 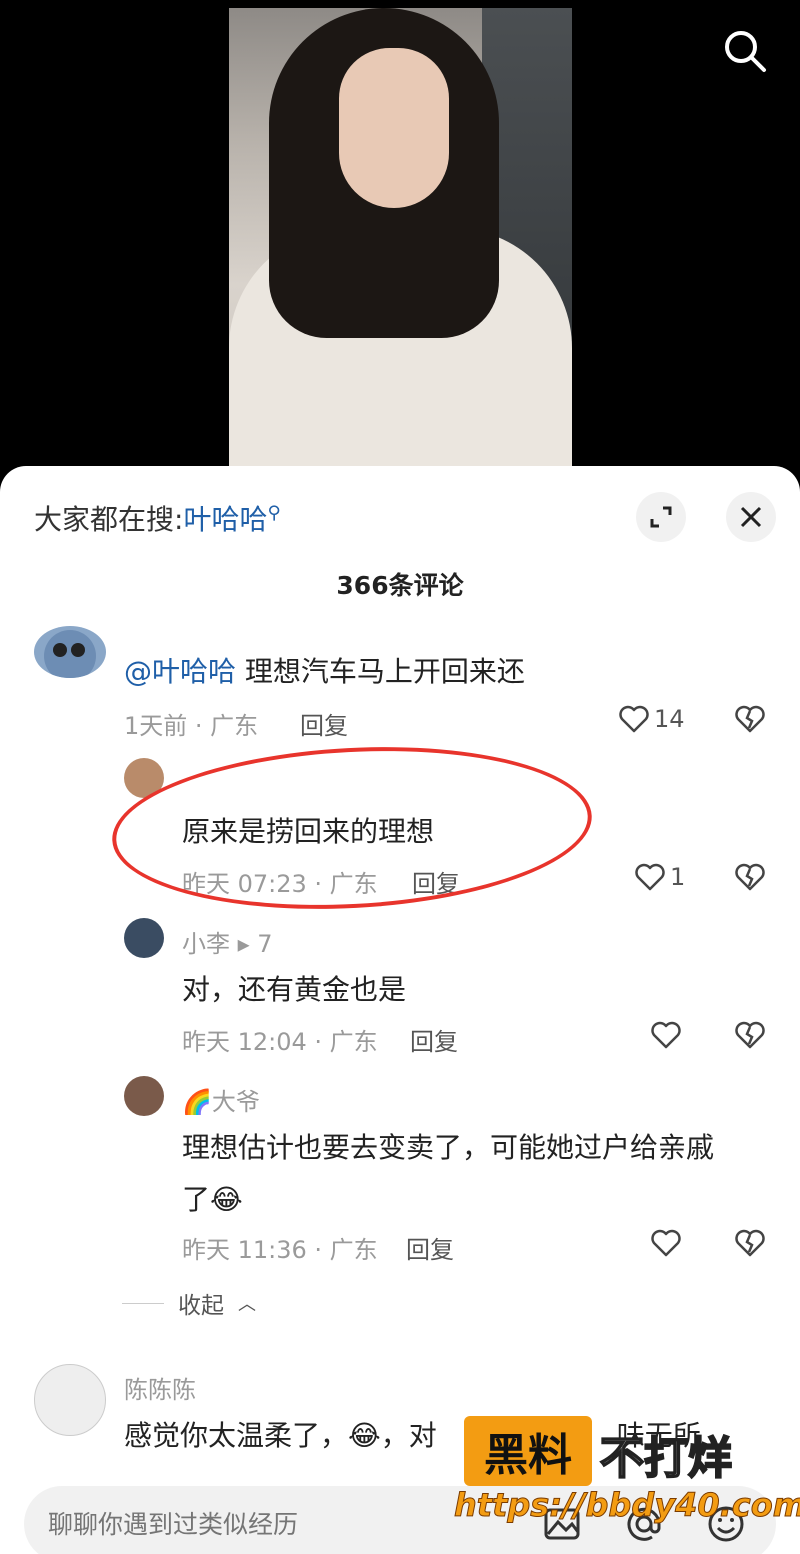 What do you see at coordinates (294, 989) in the screenshot?
I see `comment-text: 对，还有黄金也是` at bounding box center [294, 989].